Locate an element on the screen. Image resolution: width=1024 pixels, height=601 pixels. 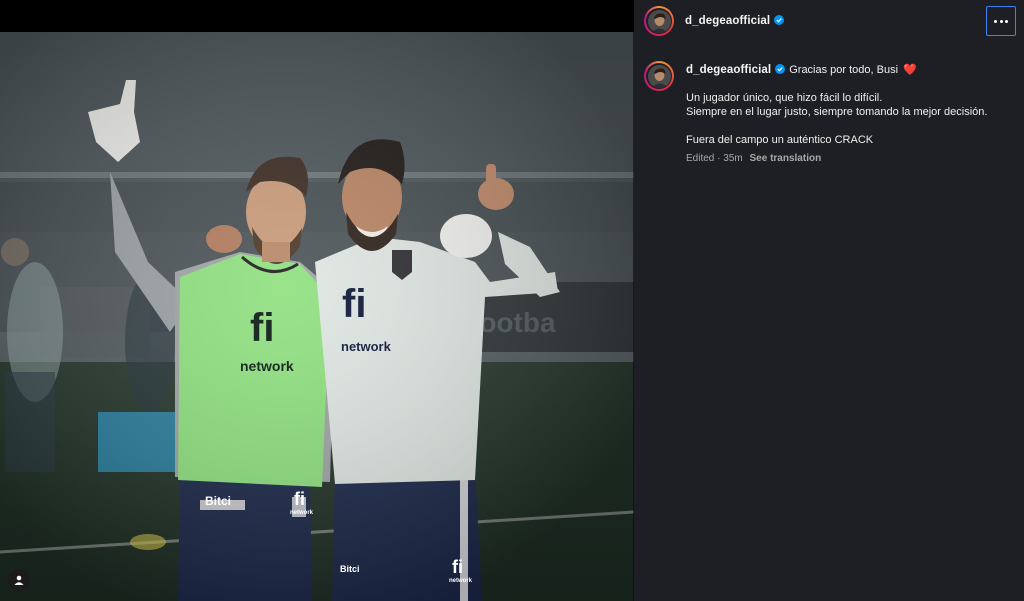
shorts-logo-left: fi is located at coordinates (299, 499).